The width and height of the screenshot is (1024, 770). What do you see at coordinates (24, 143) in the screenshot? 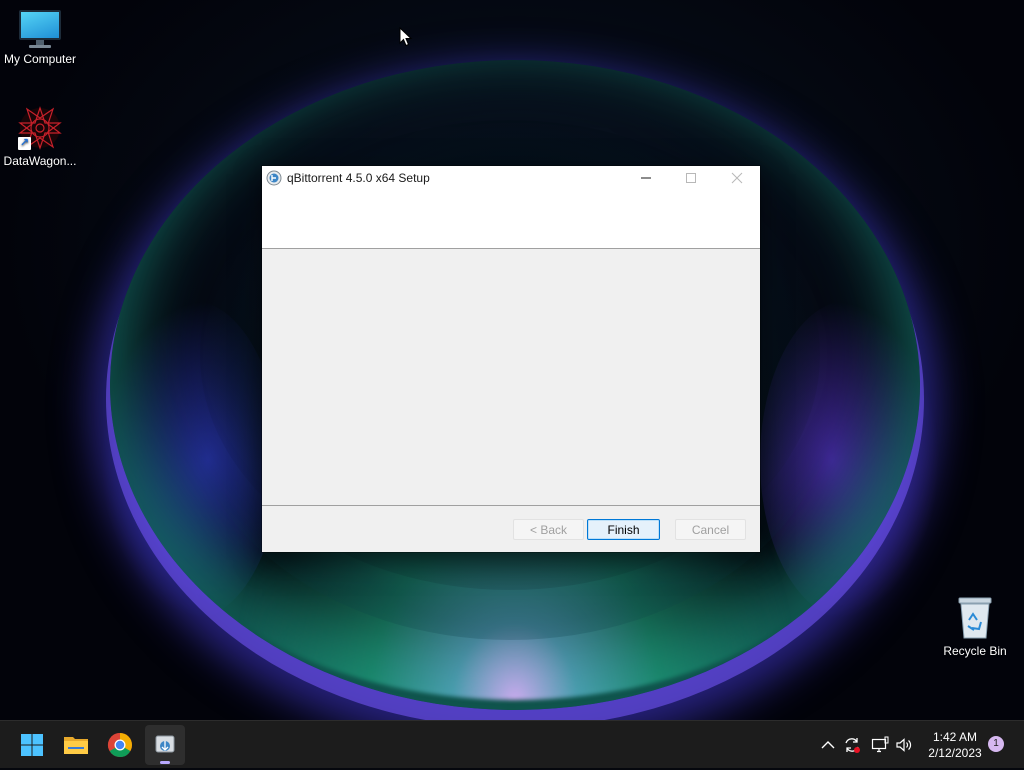
I see `shortcut-arrow-icon: ↗` at bounding box center [24, 143].